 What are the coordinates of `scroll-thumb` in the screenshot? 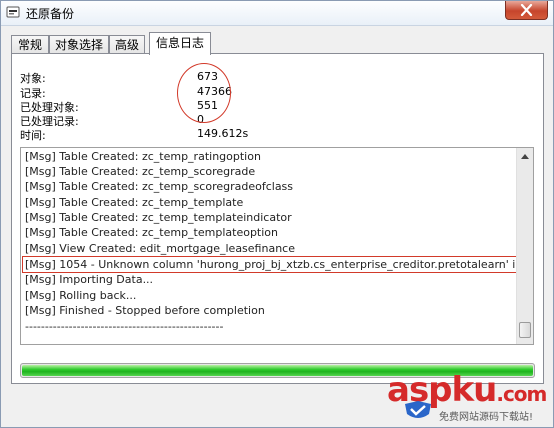 It's located at (525, 330).